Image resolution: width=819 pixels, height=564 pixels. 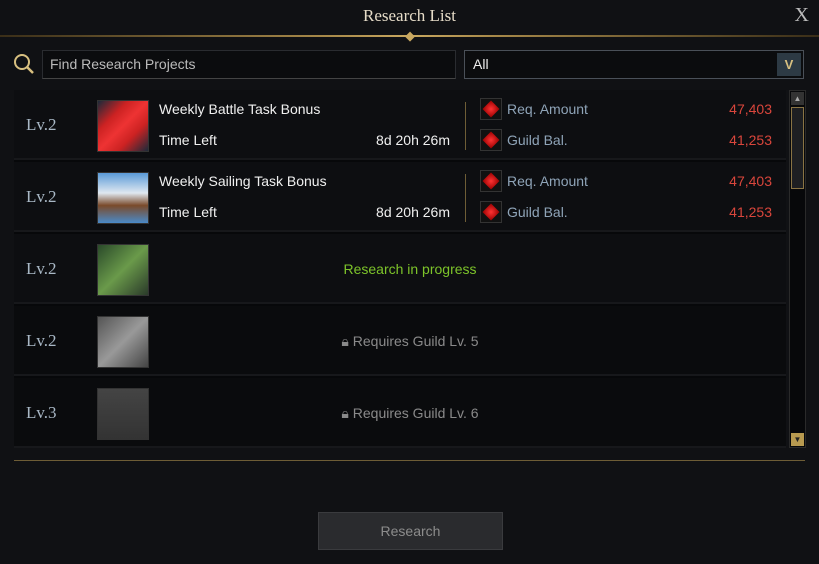 What do you see at coordinates (243, 181) in the screenshot?
I see `item-name: Weekly Sailing Task Bonus` at bounding box center [243, 181].